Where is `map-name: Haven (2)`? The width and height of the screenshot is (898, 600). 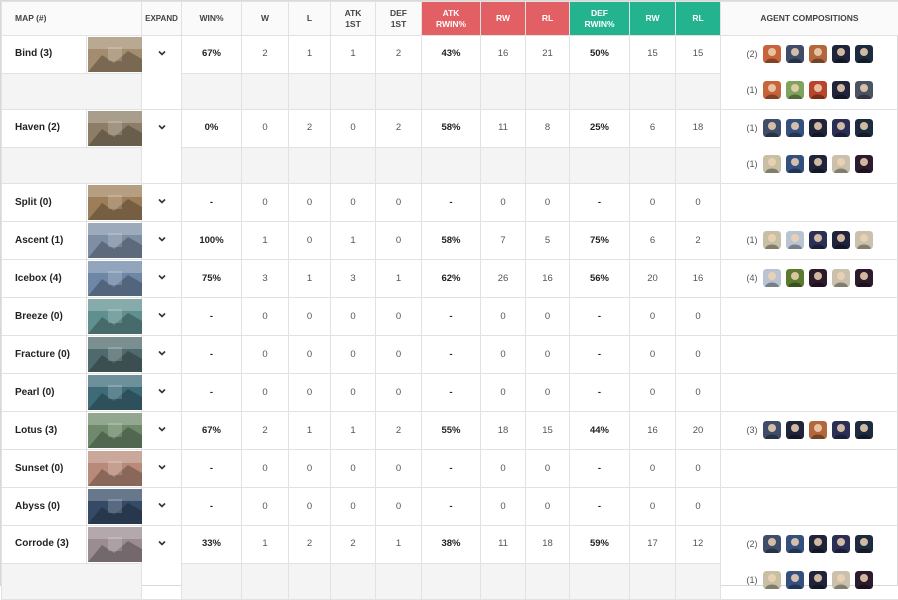
map-name: Haven (2) is located at coordinates (50, 127).